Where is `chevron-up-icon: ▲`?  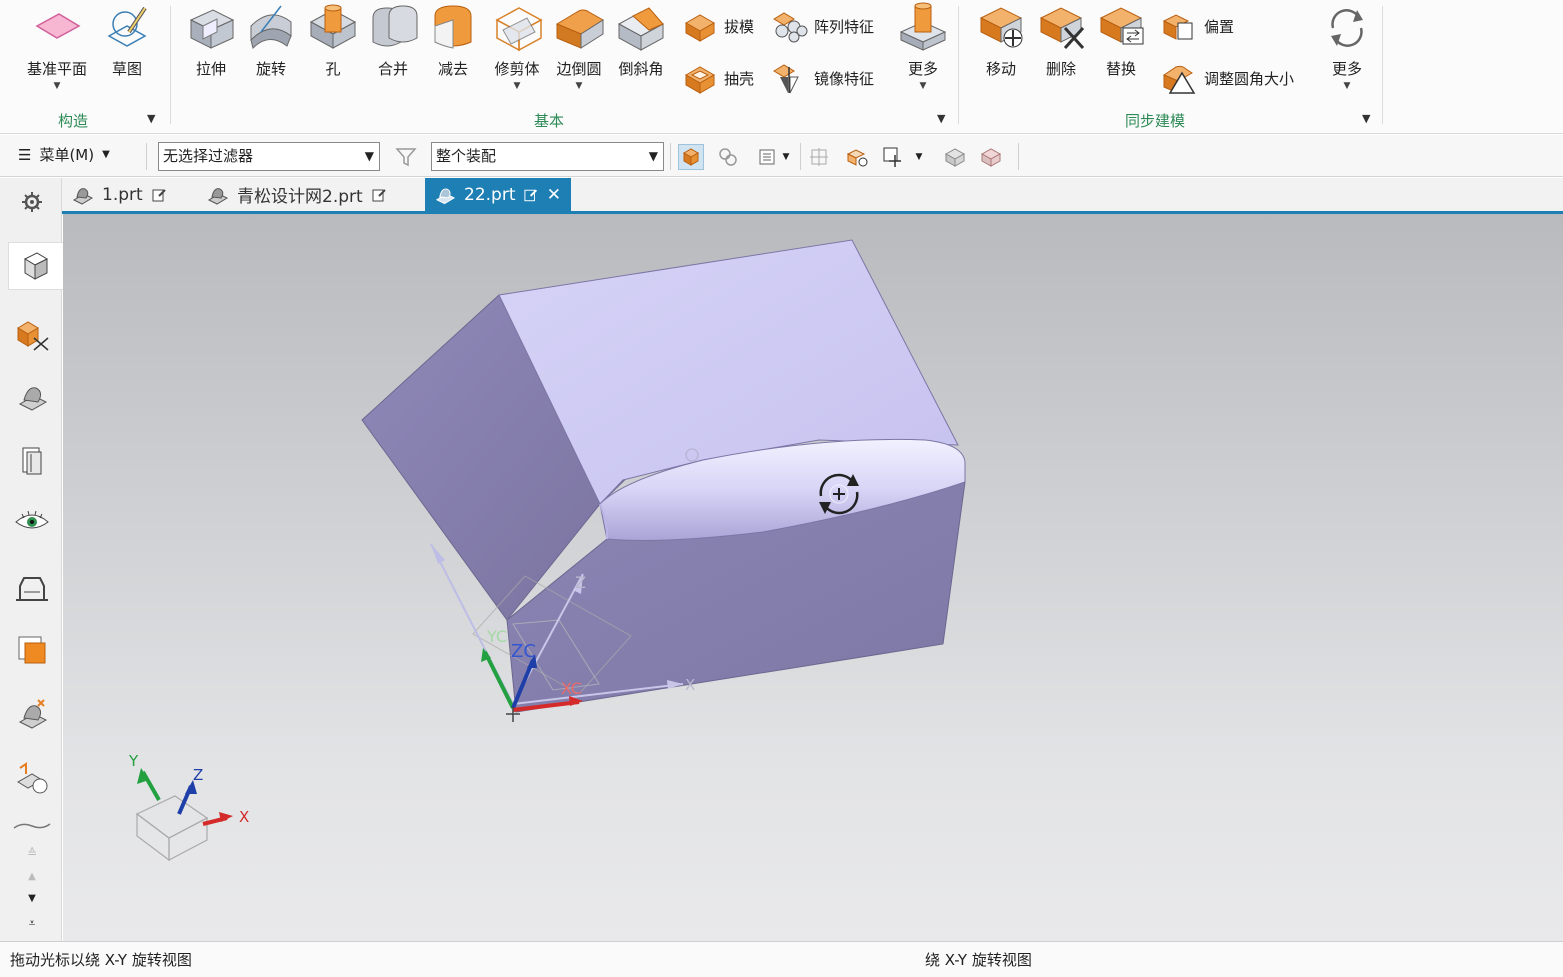
chevron-up-icon: ▲ is located at coordinates (32, 876).